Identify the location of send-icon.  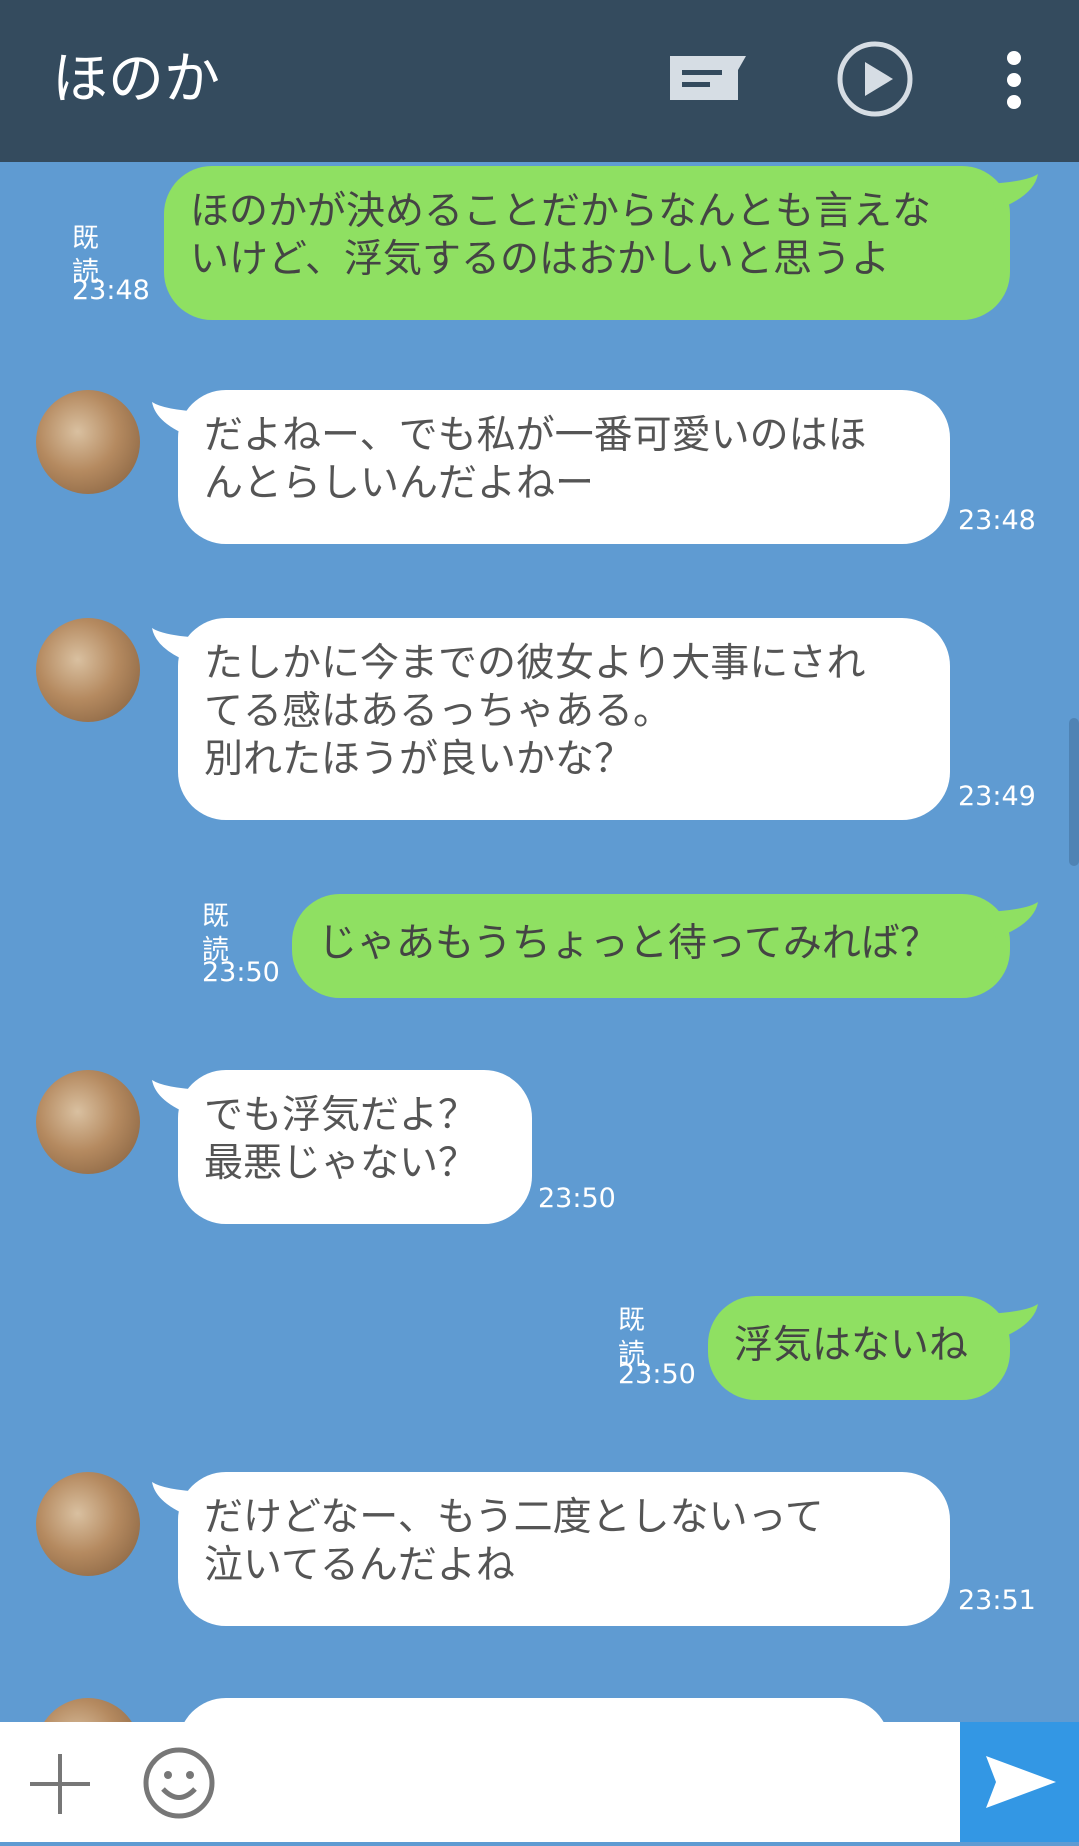
(1021, 1782).